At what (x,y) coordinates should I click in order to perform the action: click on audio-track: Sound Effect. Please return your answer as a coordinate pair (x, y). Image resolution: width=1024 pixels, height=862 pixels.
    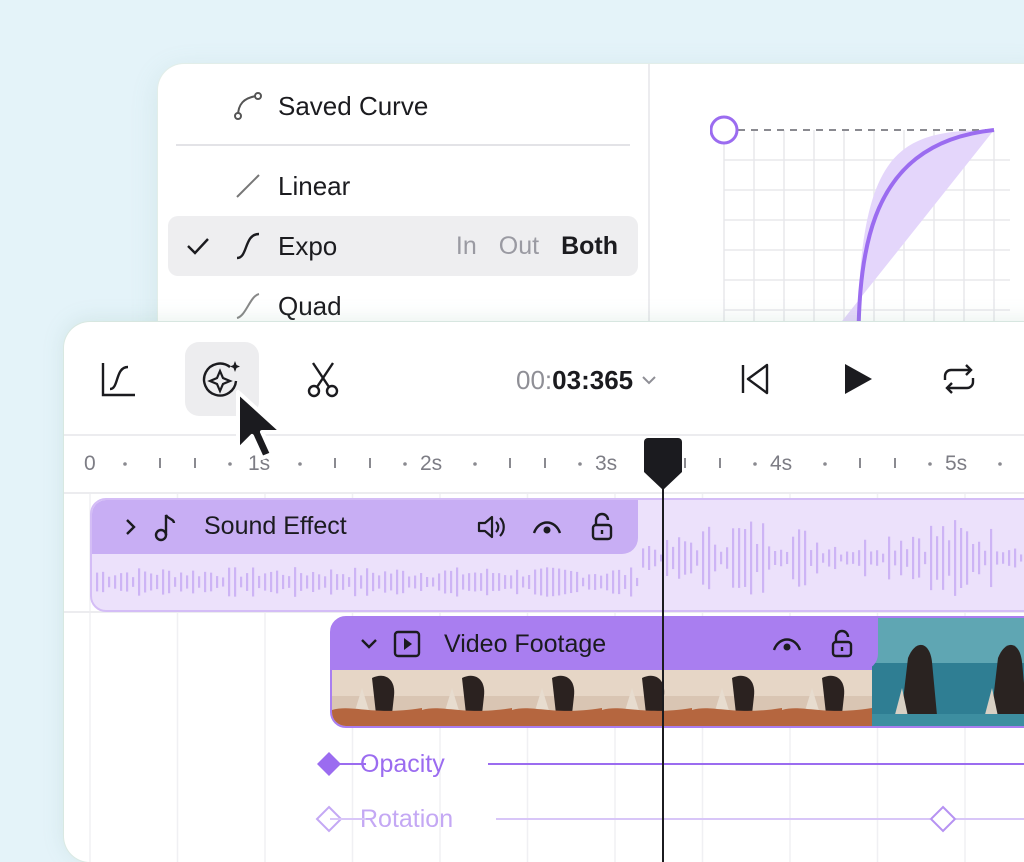
    Looking at the image, I should click on (557, 555).